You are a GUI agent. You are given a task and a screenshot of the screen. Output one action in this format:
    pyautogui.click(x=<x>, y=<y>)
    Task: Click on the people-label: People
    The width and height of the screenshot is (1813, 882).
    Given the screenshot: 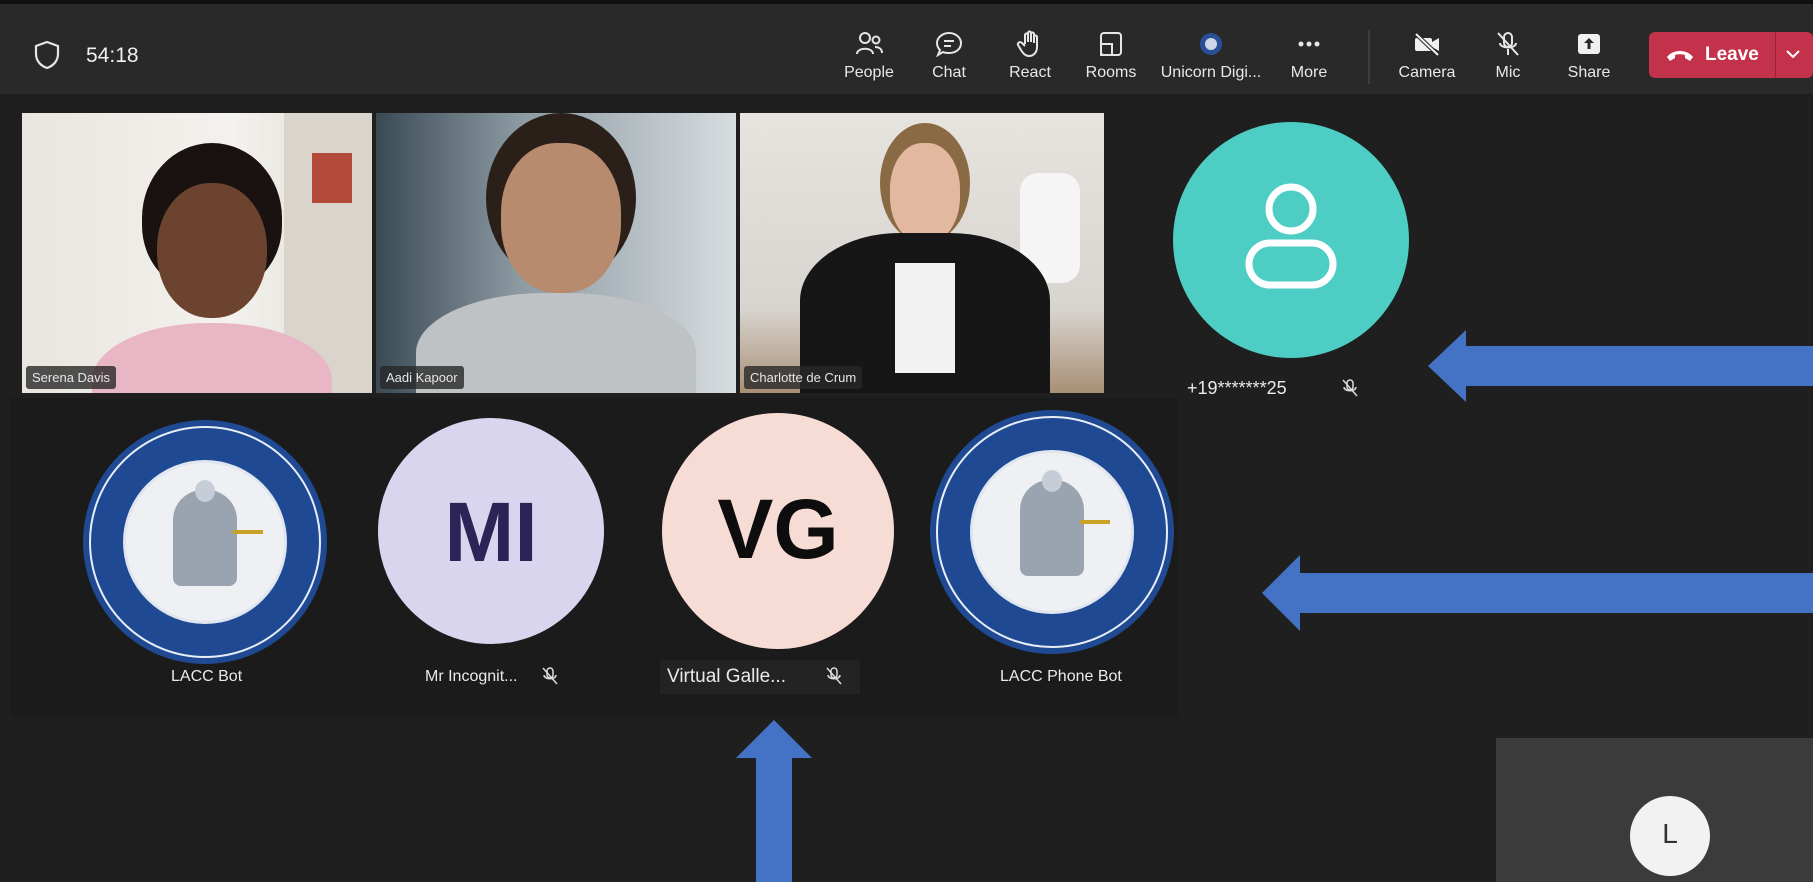 What is the action you would take?
    pyautogui.click(x=869, y=72)
    